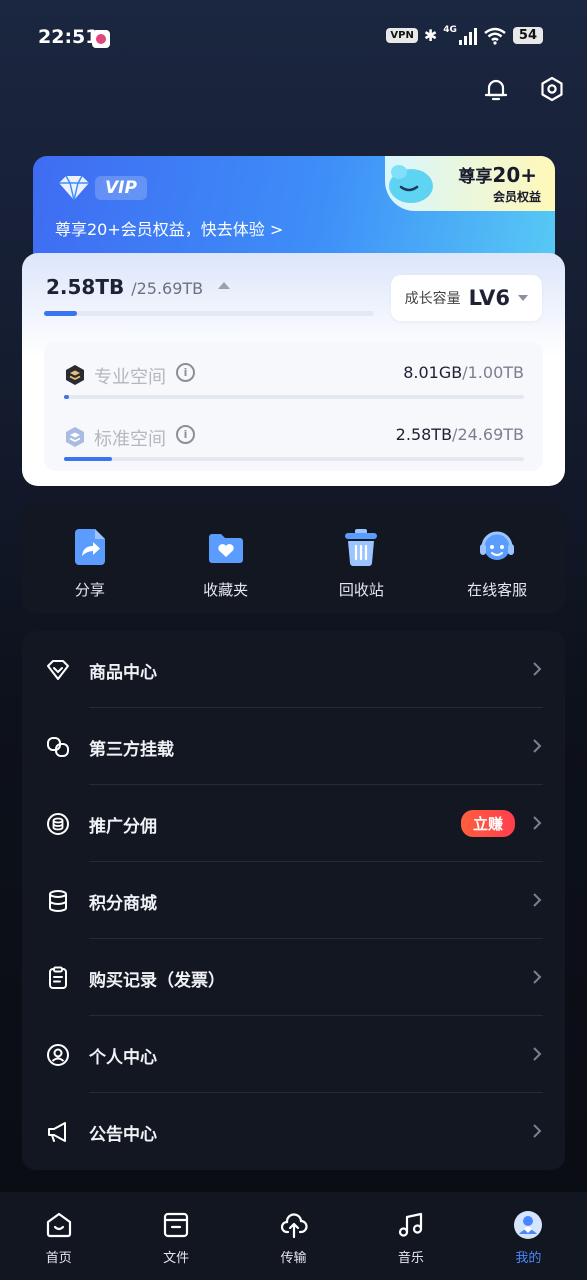 The height and width of the screenshot is (1280, 587). I want to click on standard-space-value: 2.58TB/24.69TB, so click(460, 434).